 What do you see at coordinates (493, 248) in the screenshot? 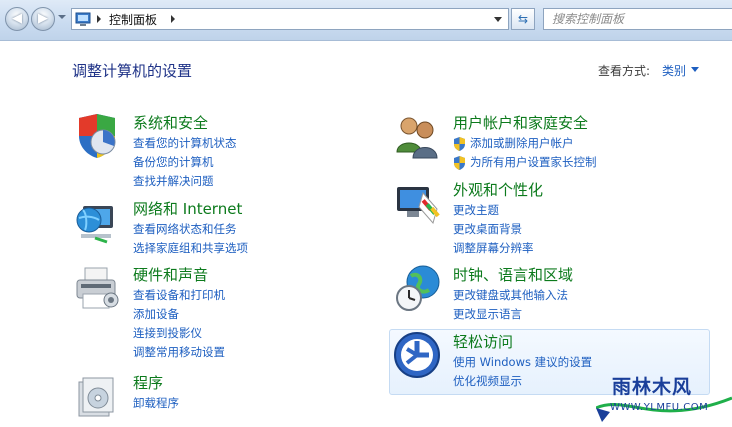
I see `link-adjust-resolution: 调整屏幕分辨率` at bounding box center [493, 248].